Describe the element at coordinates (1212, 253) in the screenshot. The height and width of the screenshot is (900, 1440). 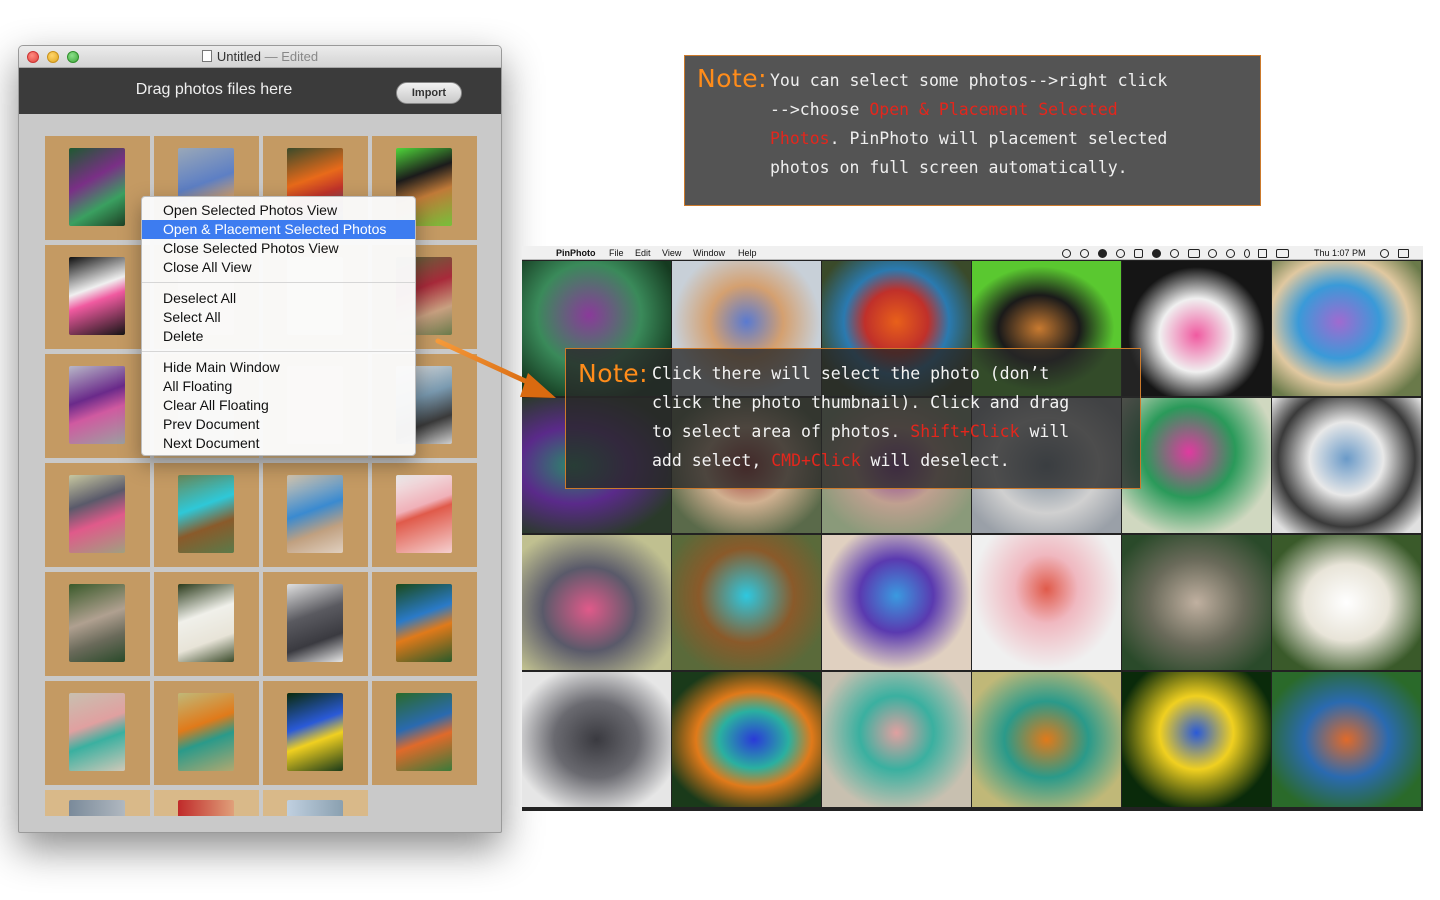
I see `wifi-icon` at that location.